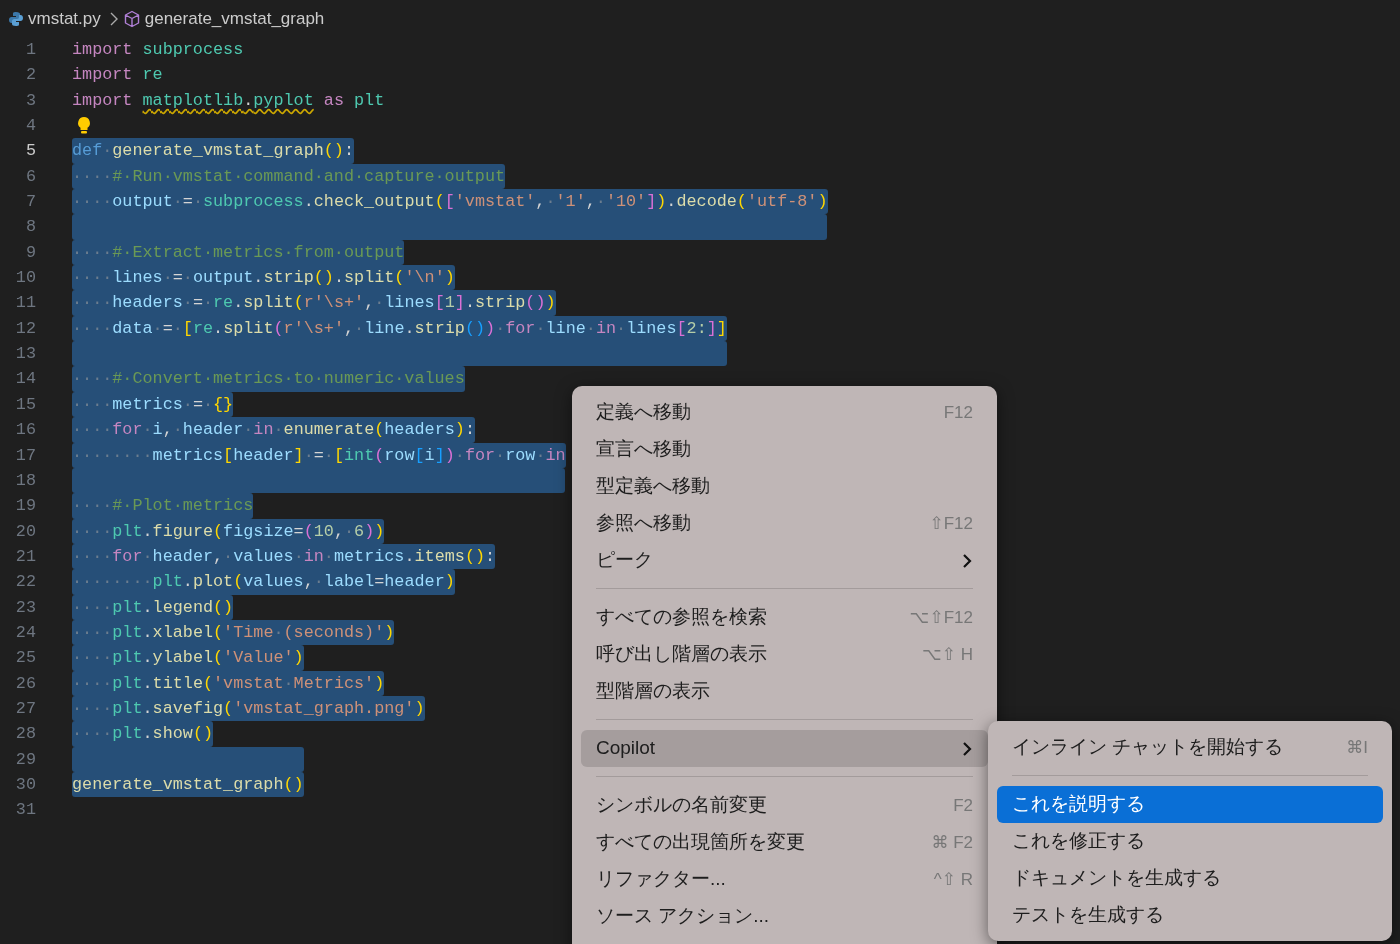 The height and width of the screenshot is (944, 1400). What do you see at coordinates (25, 379) in the screenshot?
I see `line-number: 14` at bounding box center [25, 379].